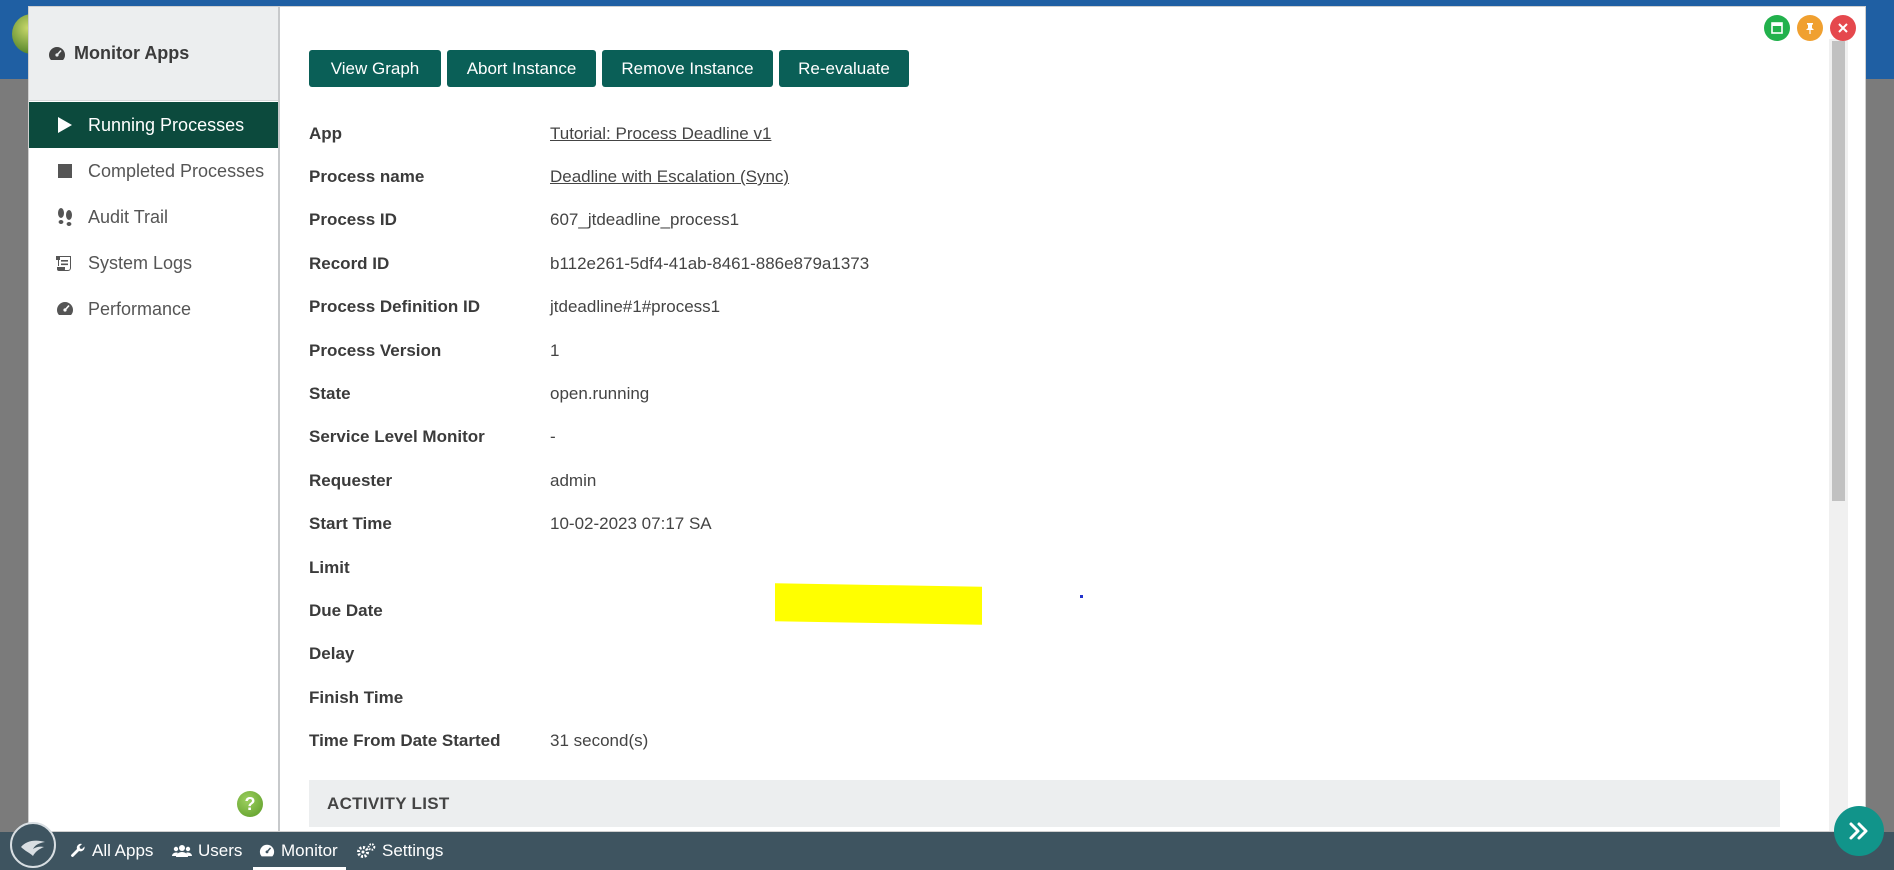  I want to click on sidebar-title: Monitor Apps, so click(132, 53).